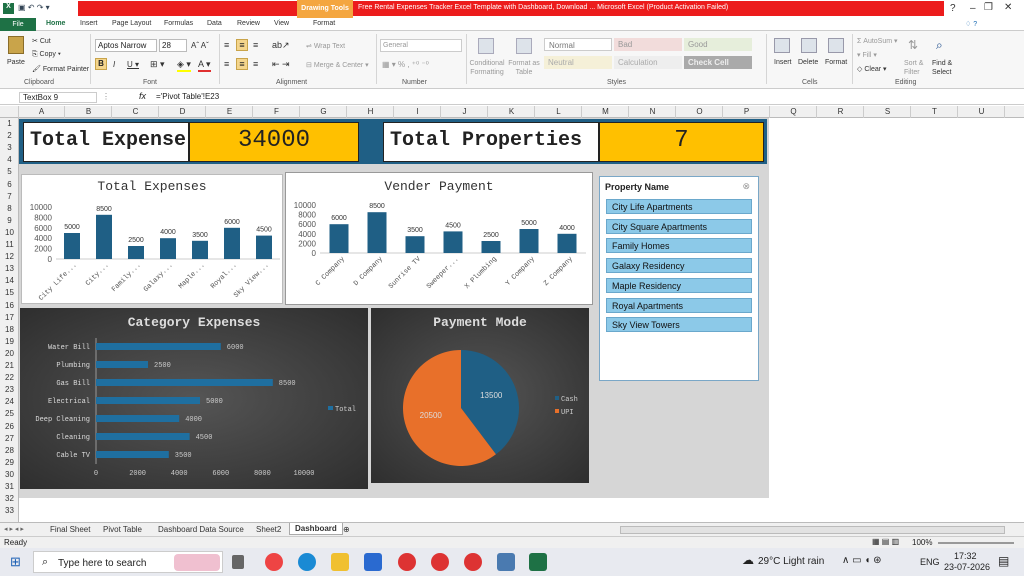 Image resolution: width=1024 pixels, height=576 pixels. Describe the element at coordinates (9, 462) in the screenshot. I see `row-header-cell: 29` at that location.